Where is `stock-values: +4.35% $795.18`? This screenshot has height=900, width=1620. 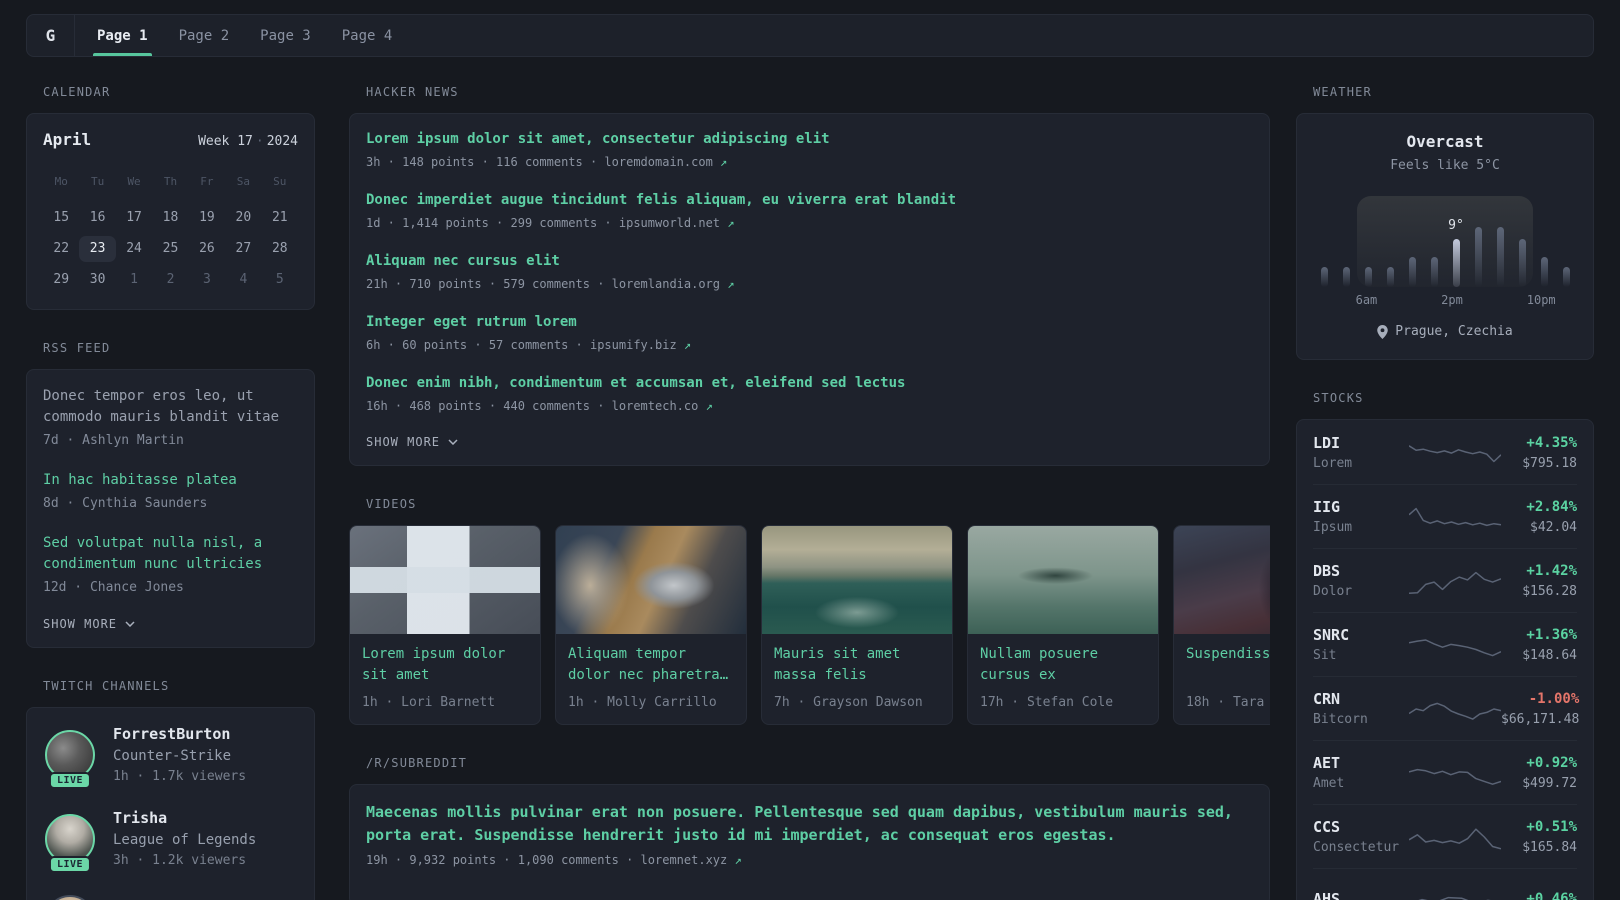 stock-values: +4.35% $795.18 is located at coordinates (1549, 452).